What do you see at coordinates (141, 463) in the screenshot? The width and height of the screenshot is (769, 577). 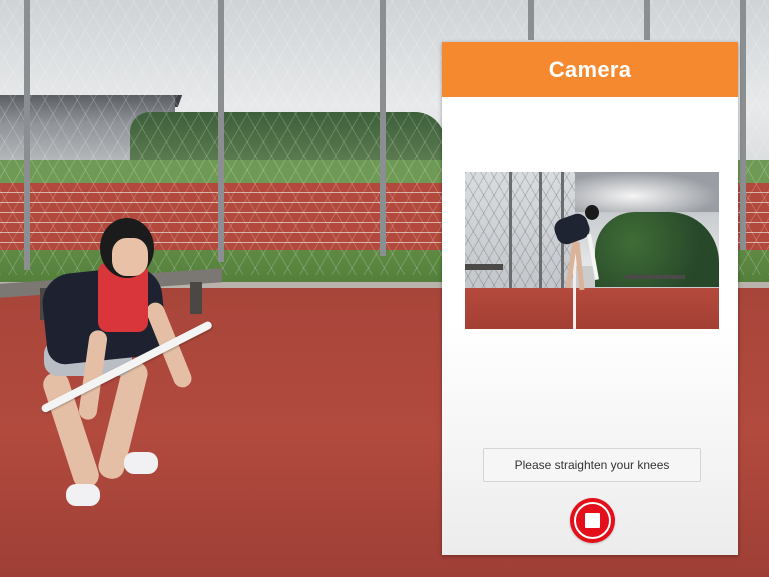 I see `athlete-right-shoe` at bounding box center [141, 463].